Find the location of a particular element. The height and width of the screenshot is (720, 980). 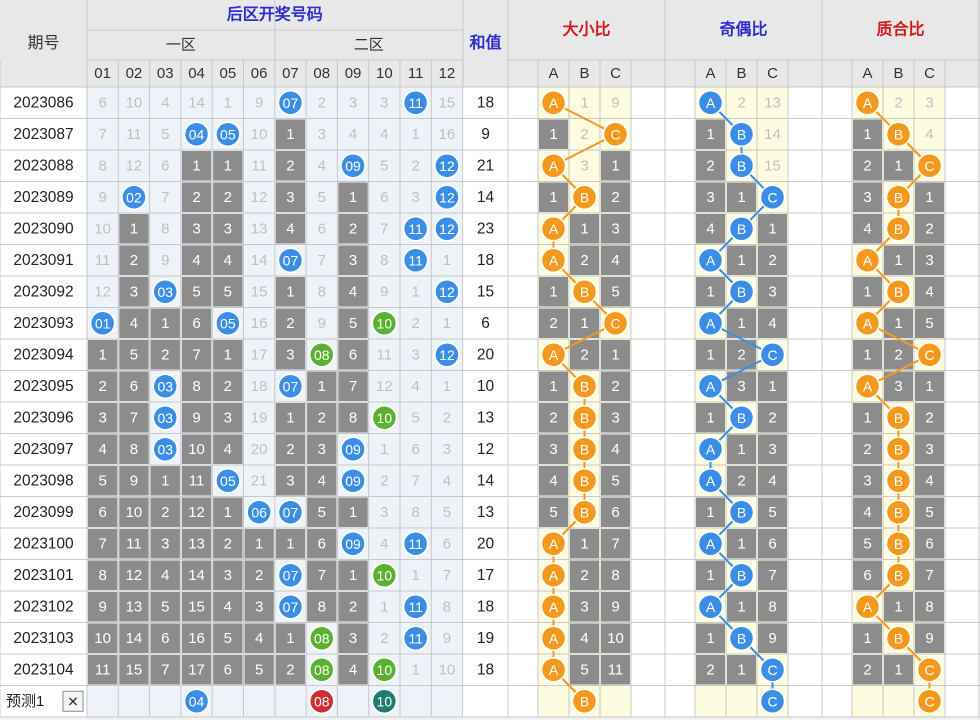

period-cell: 2023095 is located at coordinates (43, 386).